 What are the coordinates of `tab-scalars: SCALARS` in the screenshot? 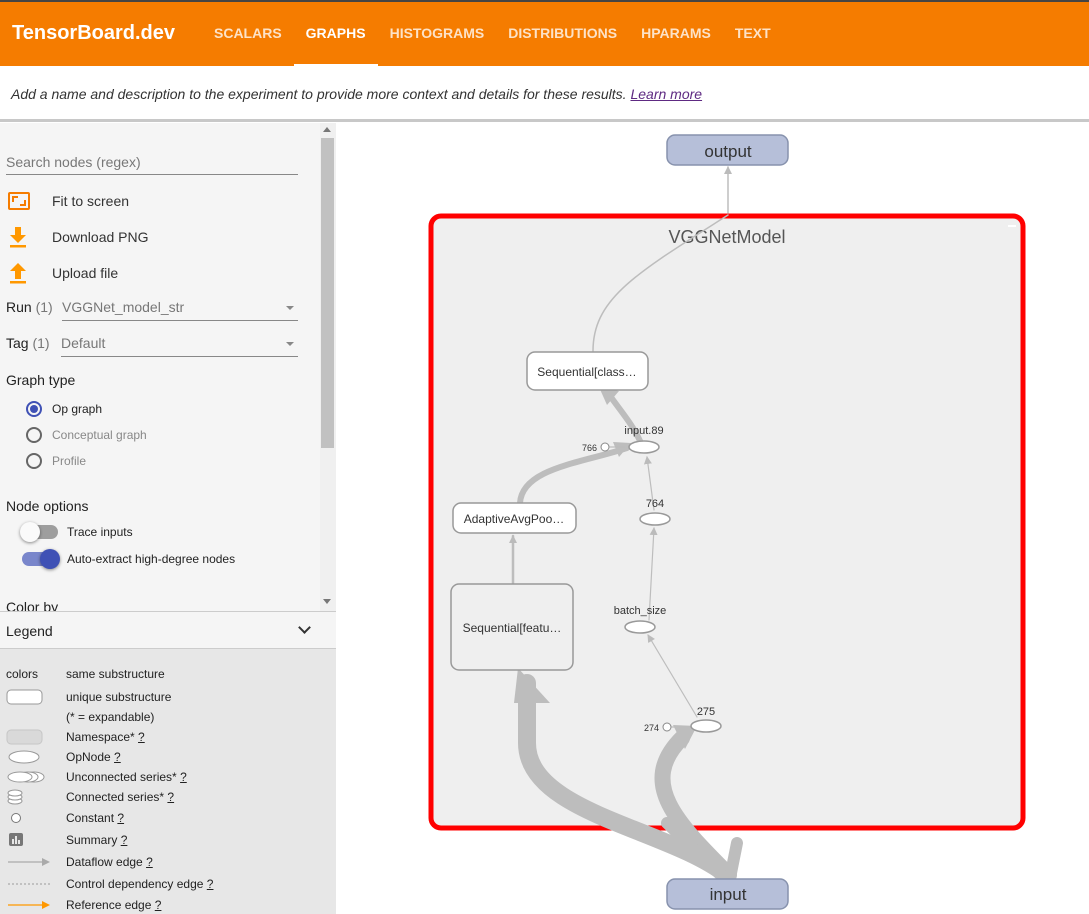 It's located at (248, 34).